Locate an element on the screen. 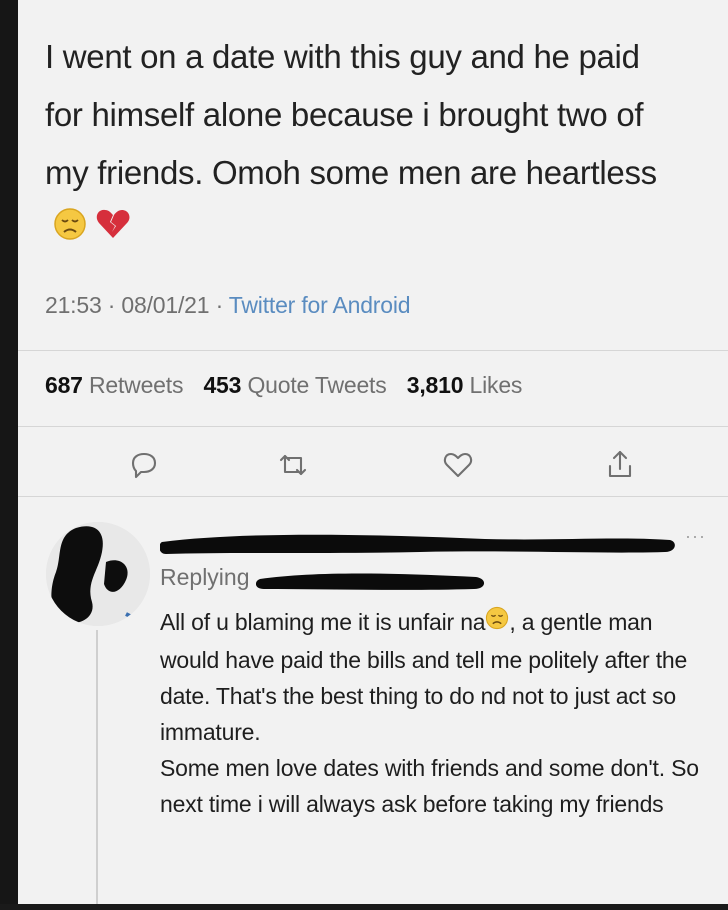  retweets-stat: 687 Retweets is located at coordinates (114, 385).